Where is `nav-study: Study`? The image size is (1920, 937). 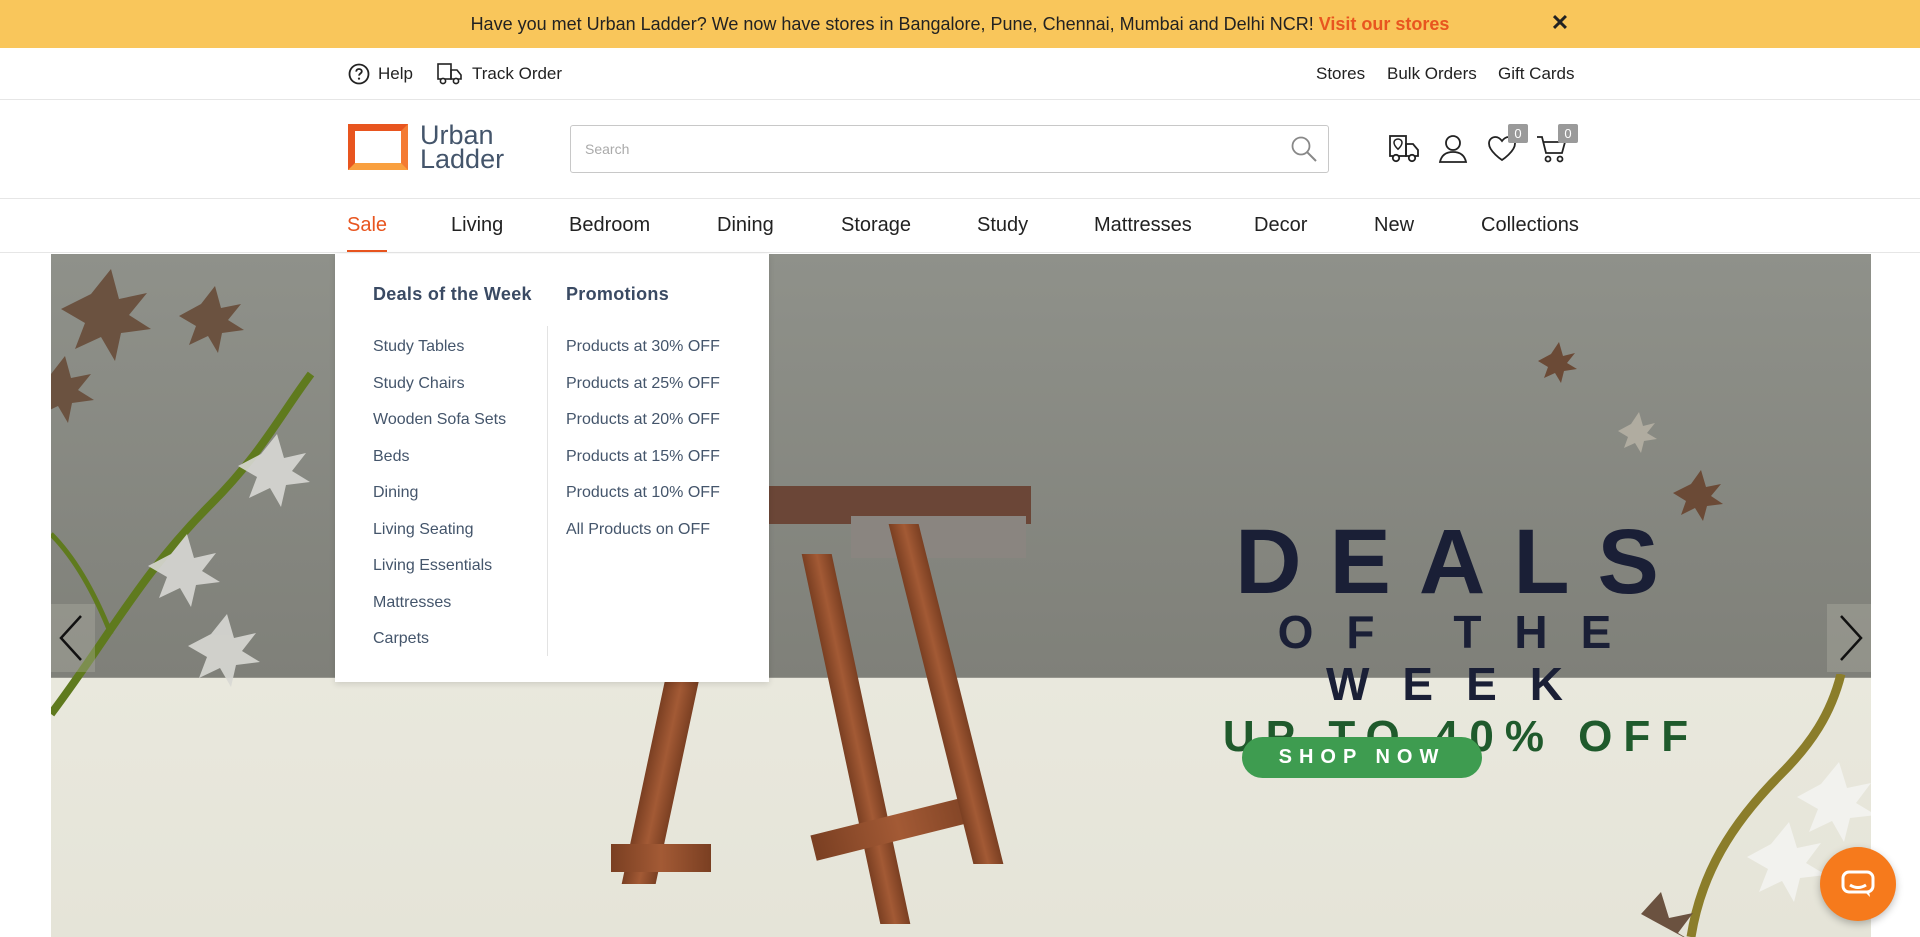
nav-study: Study is located at coordinates (1002, 225).